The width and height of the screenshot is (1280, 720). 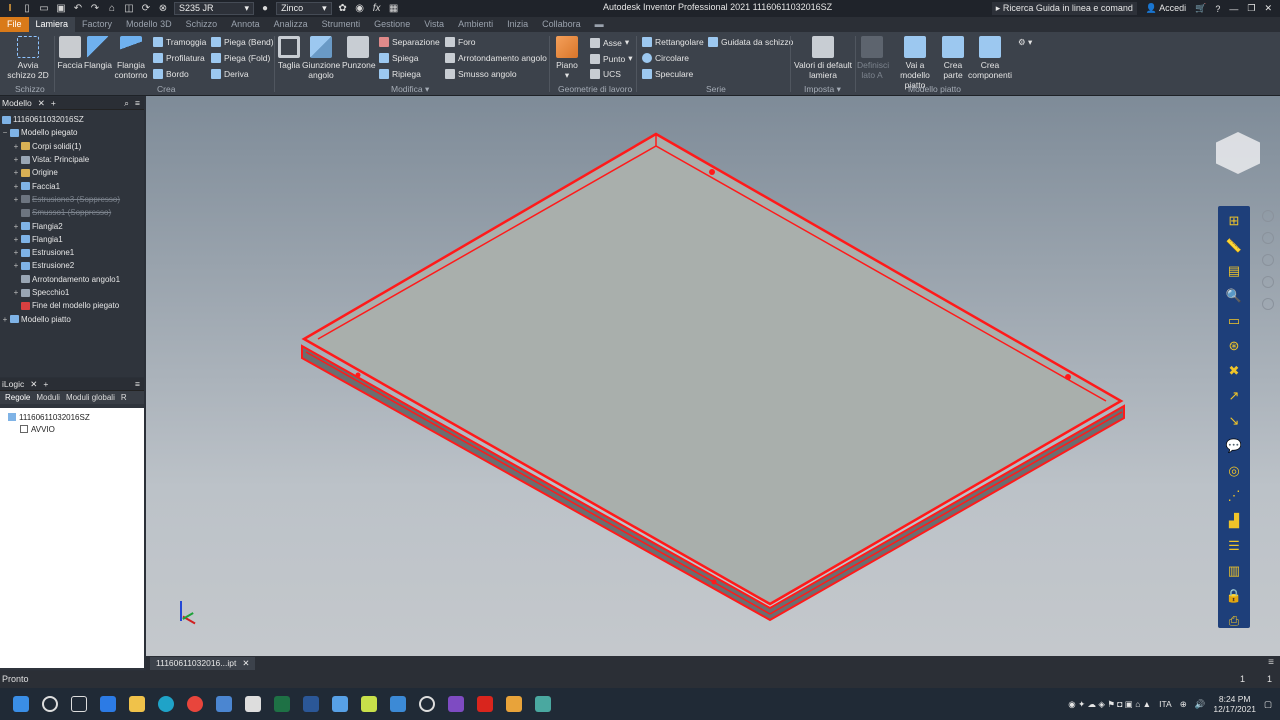 What do you see at coordinates (460, 42) in the screenshot?
I see `hole-button: Foro` at bounding box center [460, 42].